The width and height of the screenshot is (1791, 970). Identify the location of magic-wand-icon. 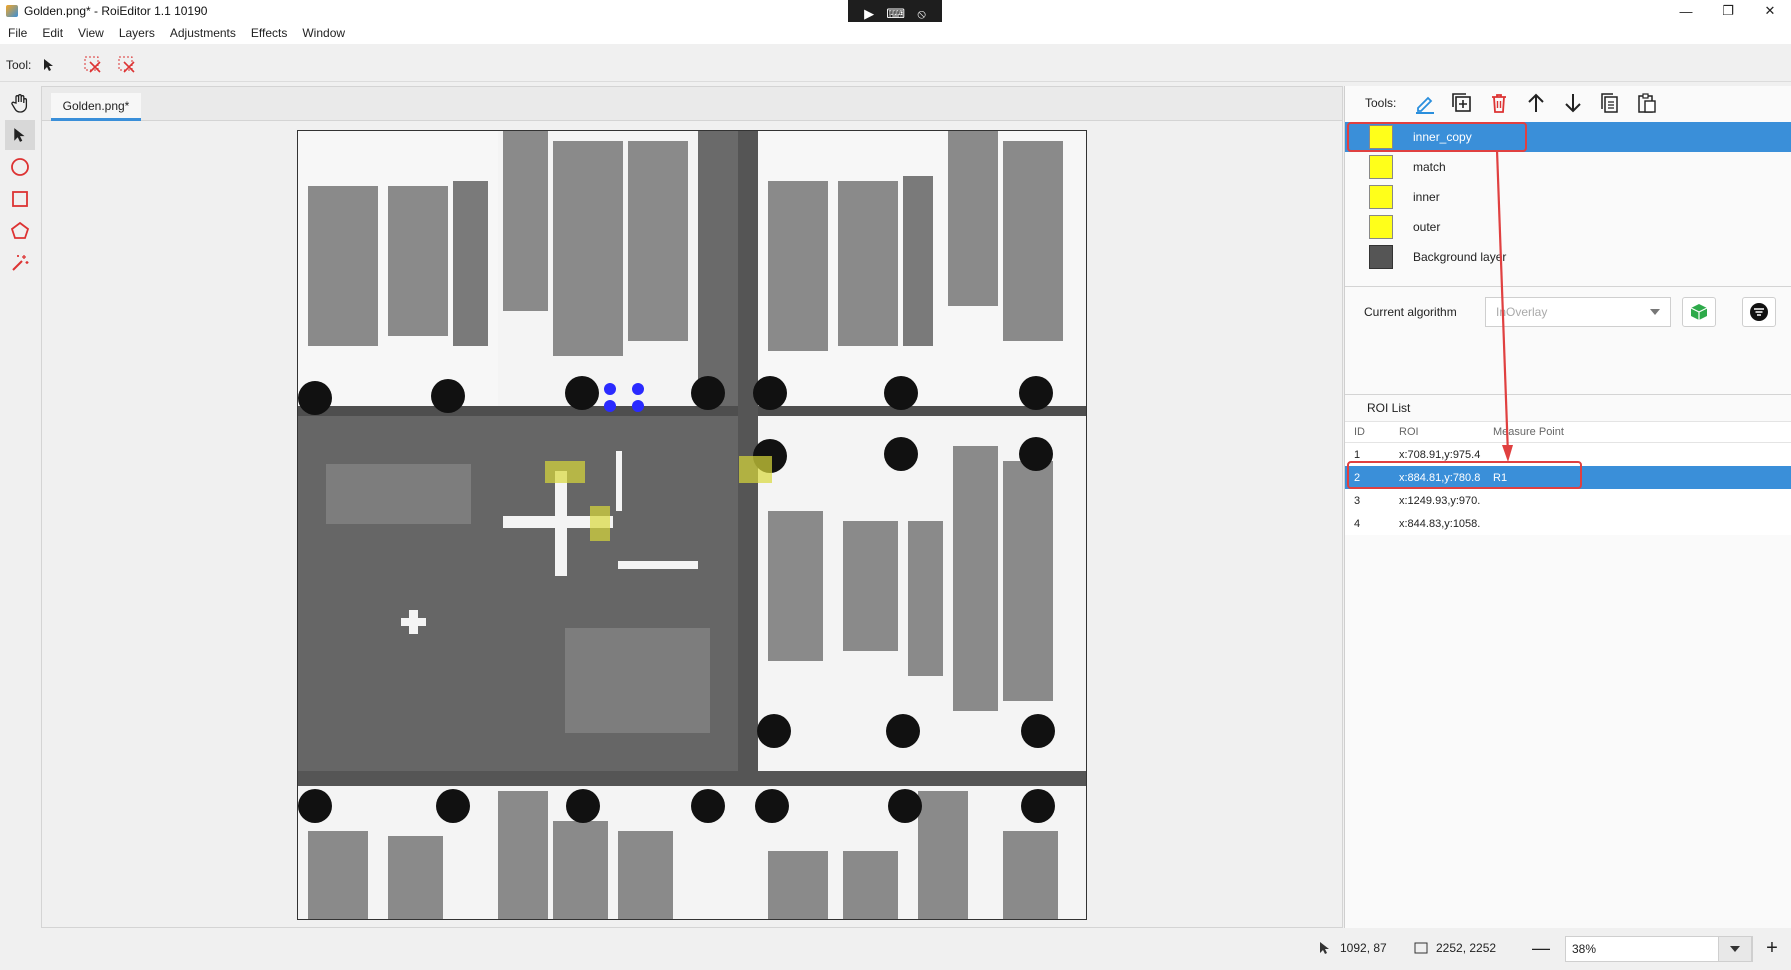
(20, 263).